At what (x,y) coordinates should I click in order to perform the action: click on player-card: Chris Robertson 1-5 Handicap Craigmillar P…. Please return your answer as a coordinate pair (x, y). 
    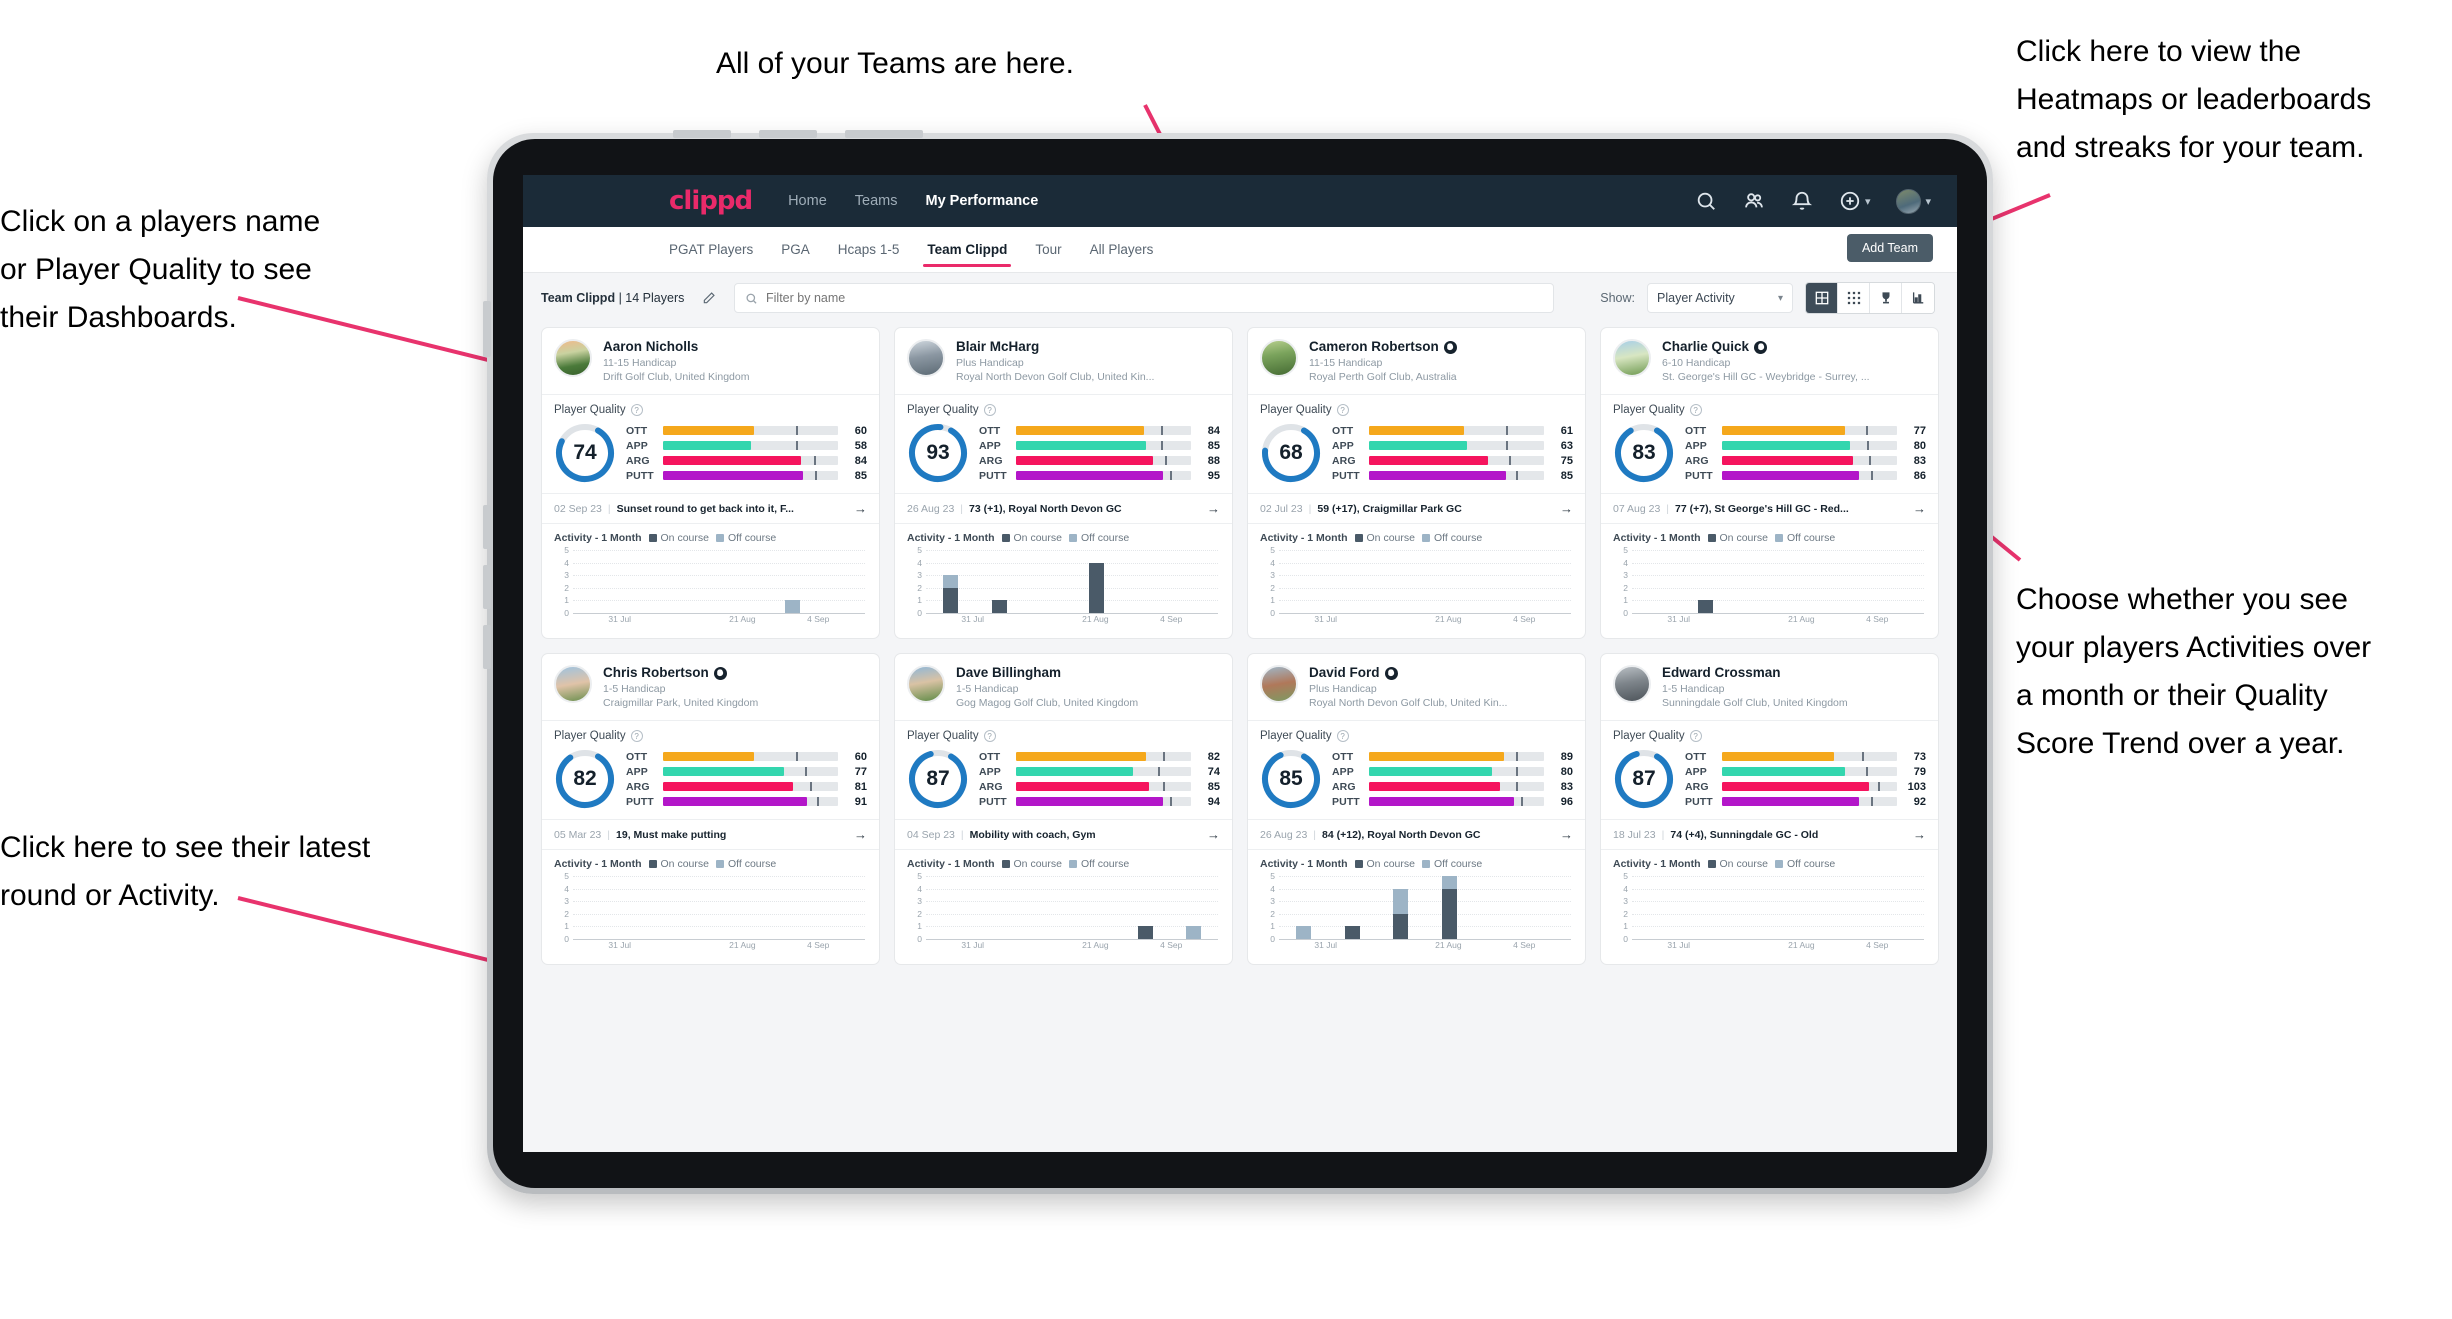
    Looking at the image, I should click on (710, 809).